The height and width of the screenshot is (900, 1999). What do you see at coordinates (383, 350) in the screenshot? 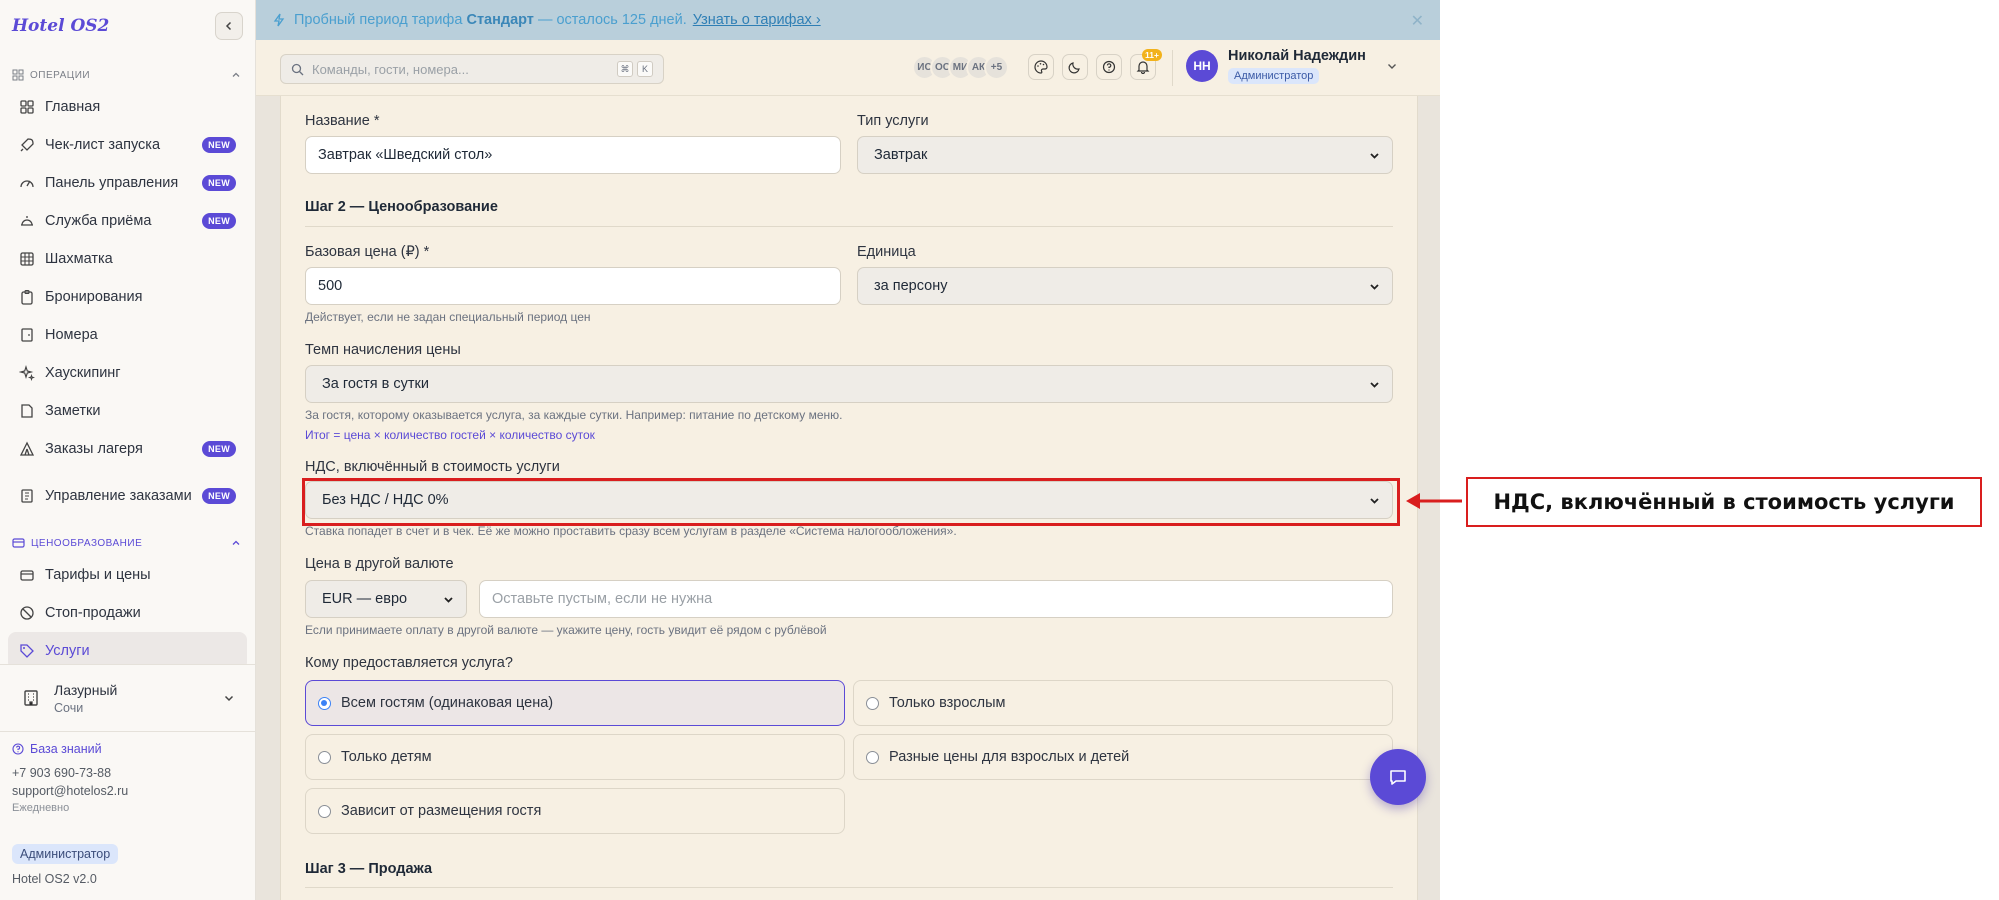
I see `rate-label: Темп начисления цены` at bounding box center [383, 350].